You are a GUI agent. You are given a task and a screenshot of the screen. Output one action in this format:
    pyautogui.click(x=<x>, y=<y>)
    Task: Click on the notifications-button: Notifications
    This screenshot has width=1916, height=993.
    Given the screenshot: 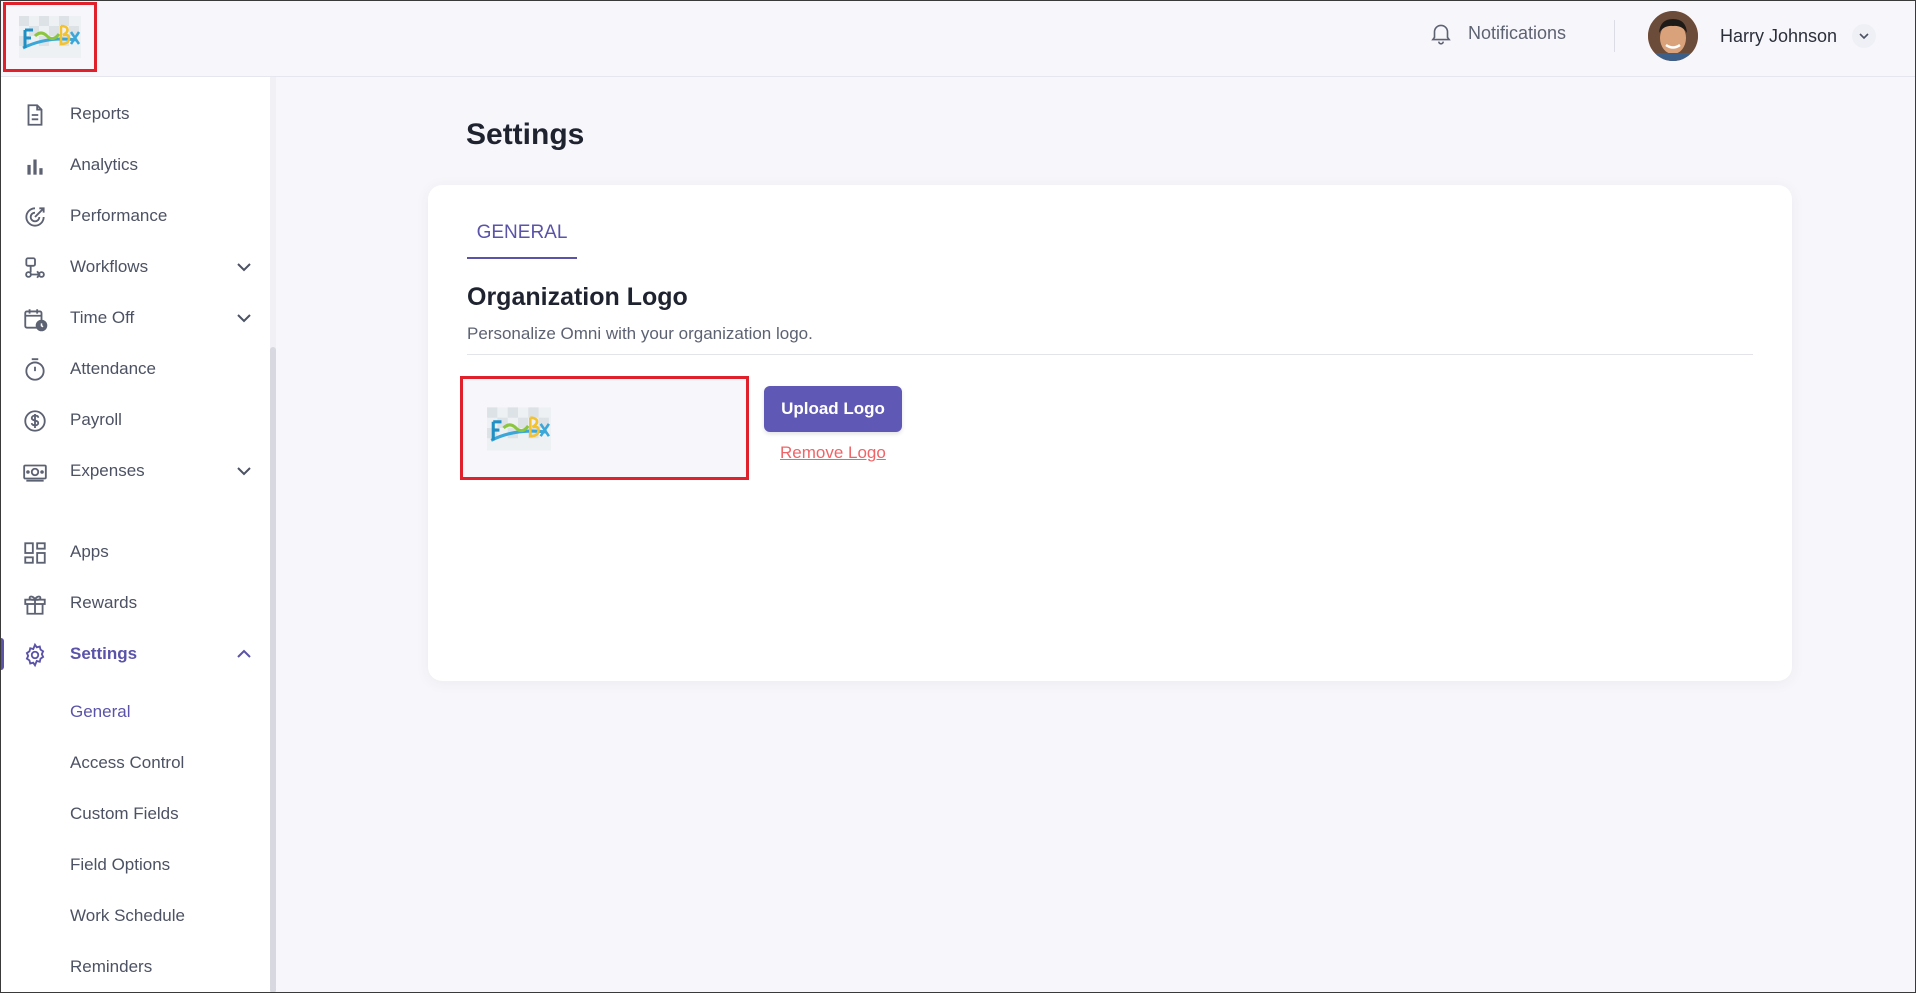 What is the action you would take?
    pyautogui.click(x=1497, y=33)
    